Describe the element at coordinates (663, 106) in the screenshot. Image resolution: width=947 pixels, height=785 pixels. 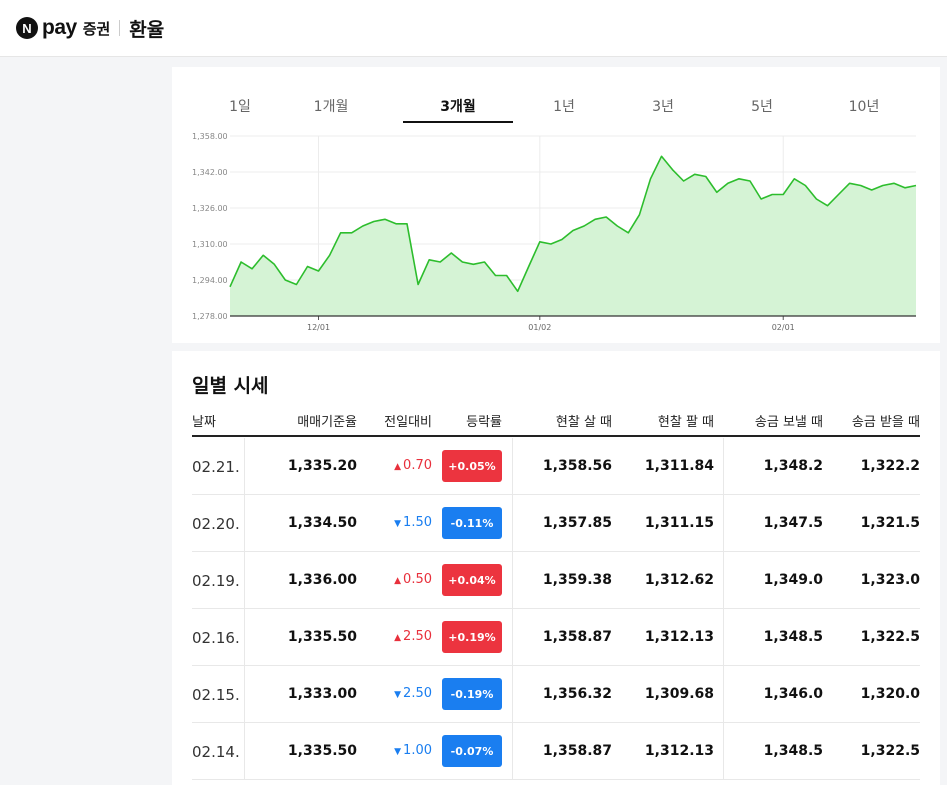
I see `tab-3y: 3년` at that location.